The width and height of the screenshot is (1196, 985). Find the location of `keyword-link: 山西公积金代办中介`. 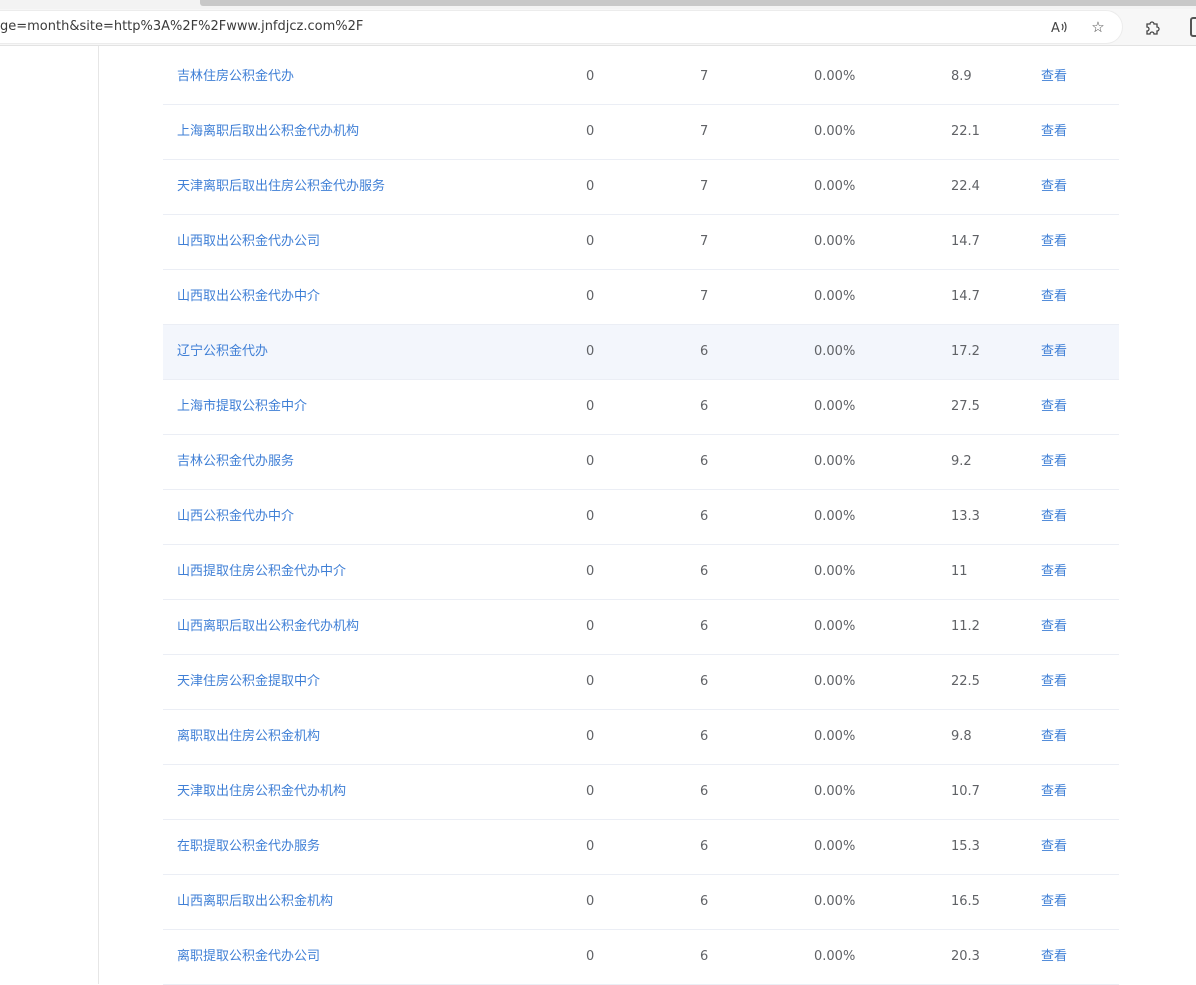

keyword-link: 山西公积金代办中介 is located at coordinates (235, 517).